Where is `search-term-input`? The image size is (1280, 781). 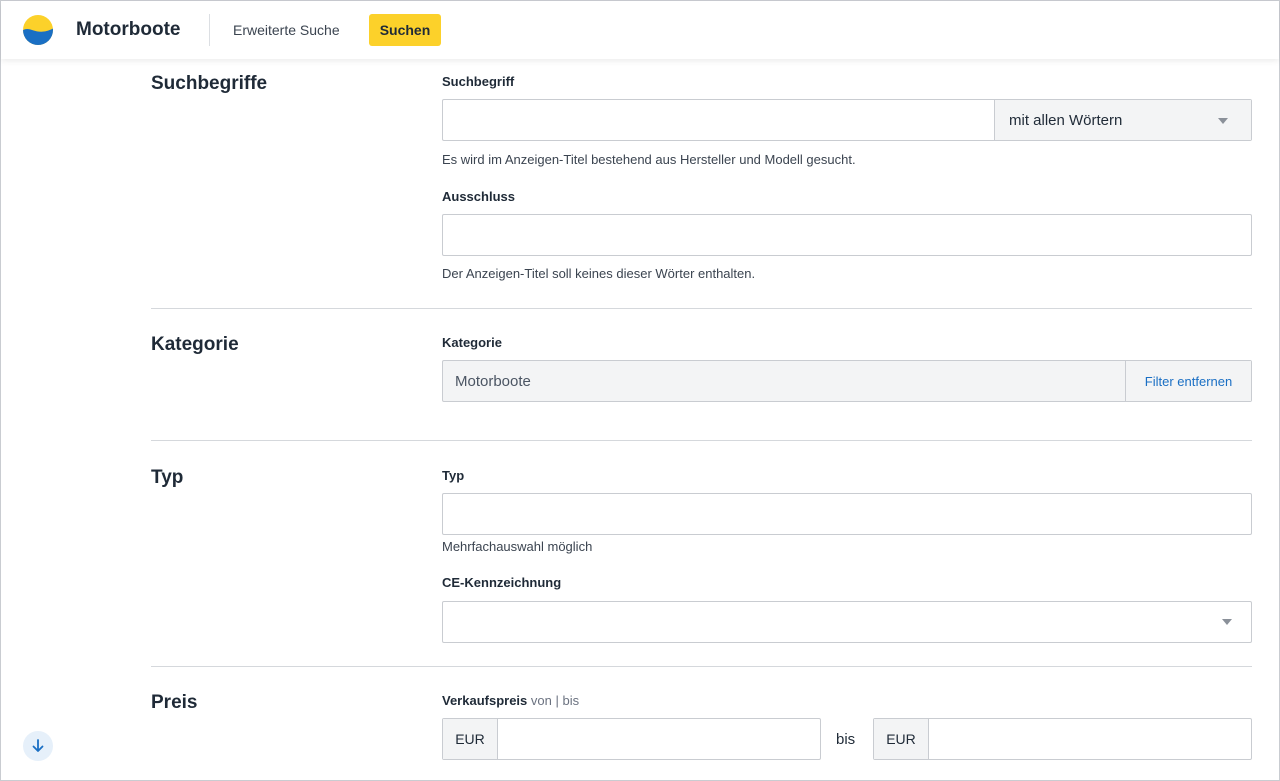
search-term-input is located at coordinates (719, 120).